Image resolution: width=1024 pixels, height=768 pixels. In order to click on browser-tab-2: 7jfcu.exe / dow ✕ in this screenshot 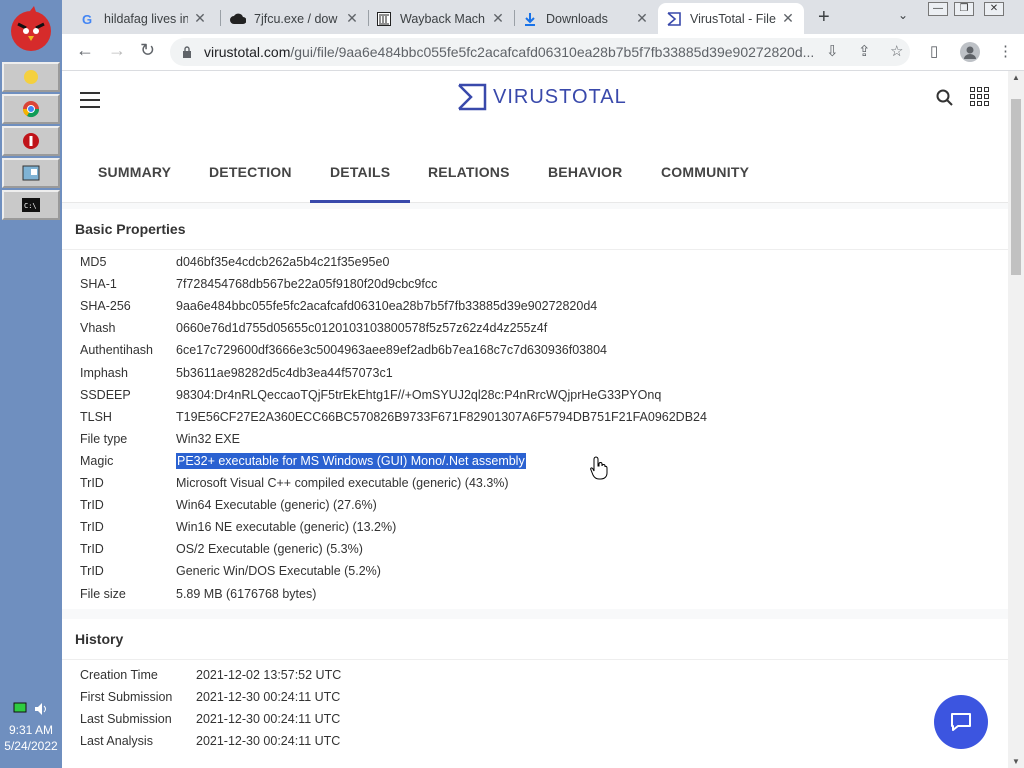, I will do `click(295, 18)`.